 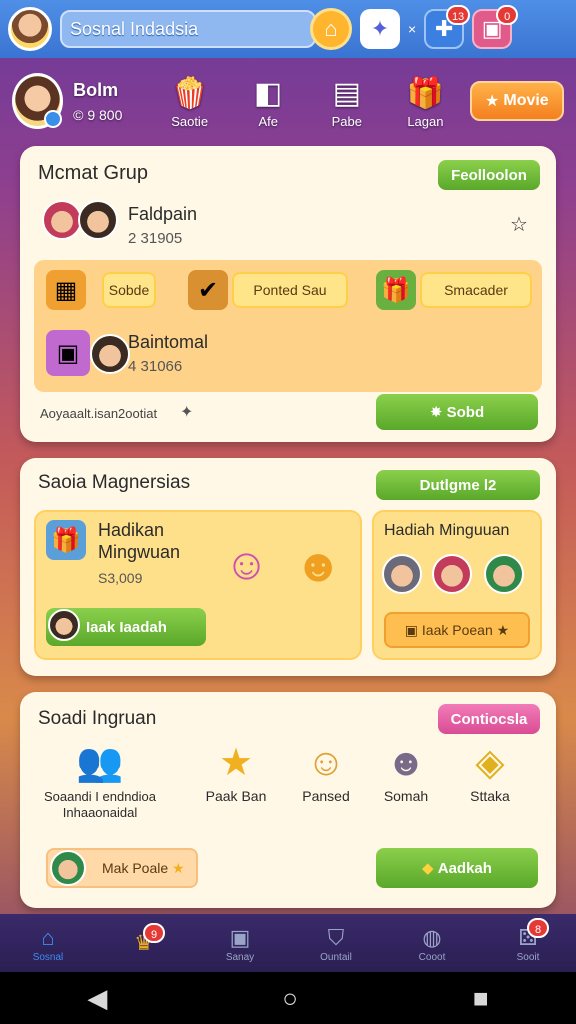 What do you see at coordinates (190, 121) in the screenshot?
I see `menu-label: Saotie` at bounding box center [190, 121].